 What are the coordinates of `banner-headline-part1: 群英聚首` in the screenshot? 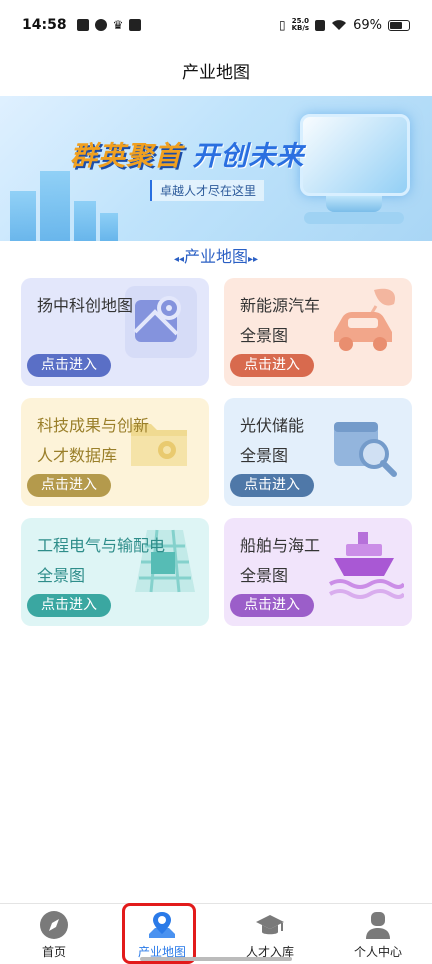 It's located at (126, 156).